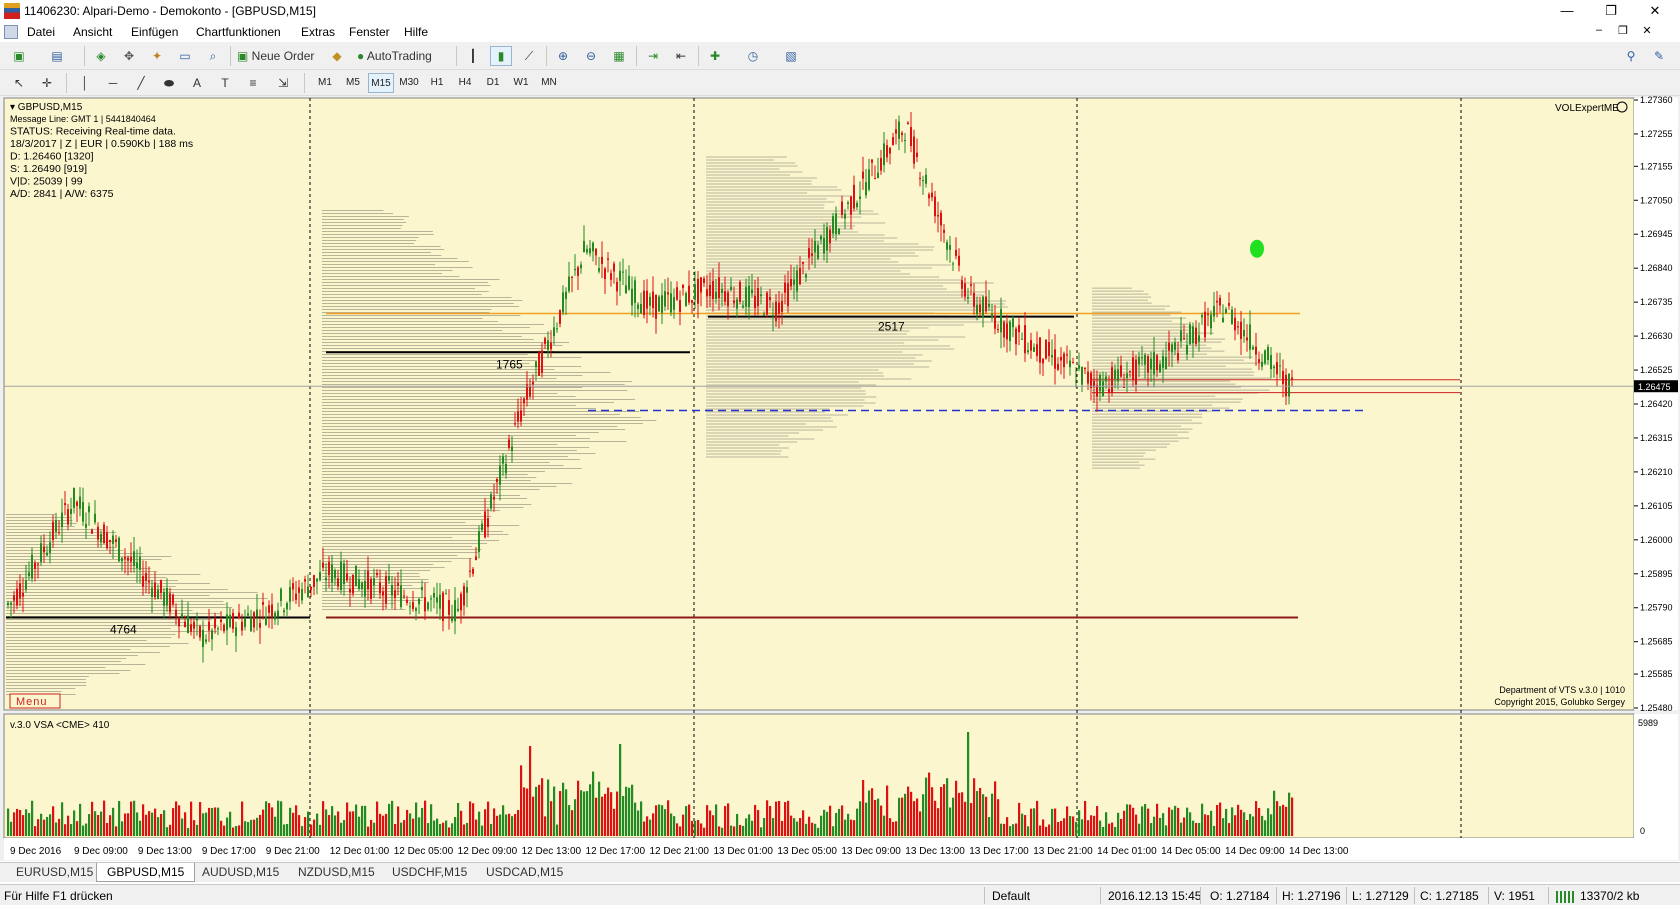  Describe the element at coordinates (524, 872) in the screenshot. I see `tab-usdcad: USDCAD,M15` at that location.